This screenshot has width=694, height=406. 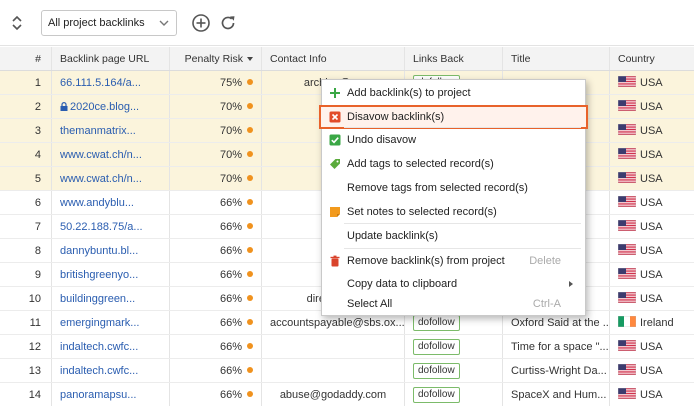 What do you see at coordinates (409, 93) in the screenshot?
I see `menu-item-label: Add backlink(s) to project` at bounding box center [409, 93].